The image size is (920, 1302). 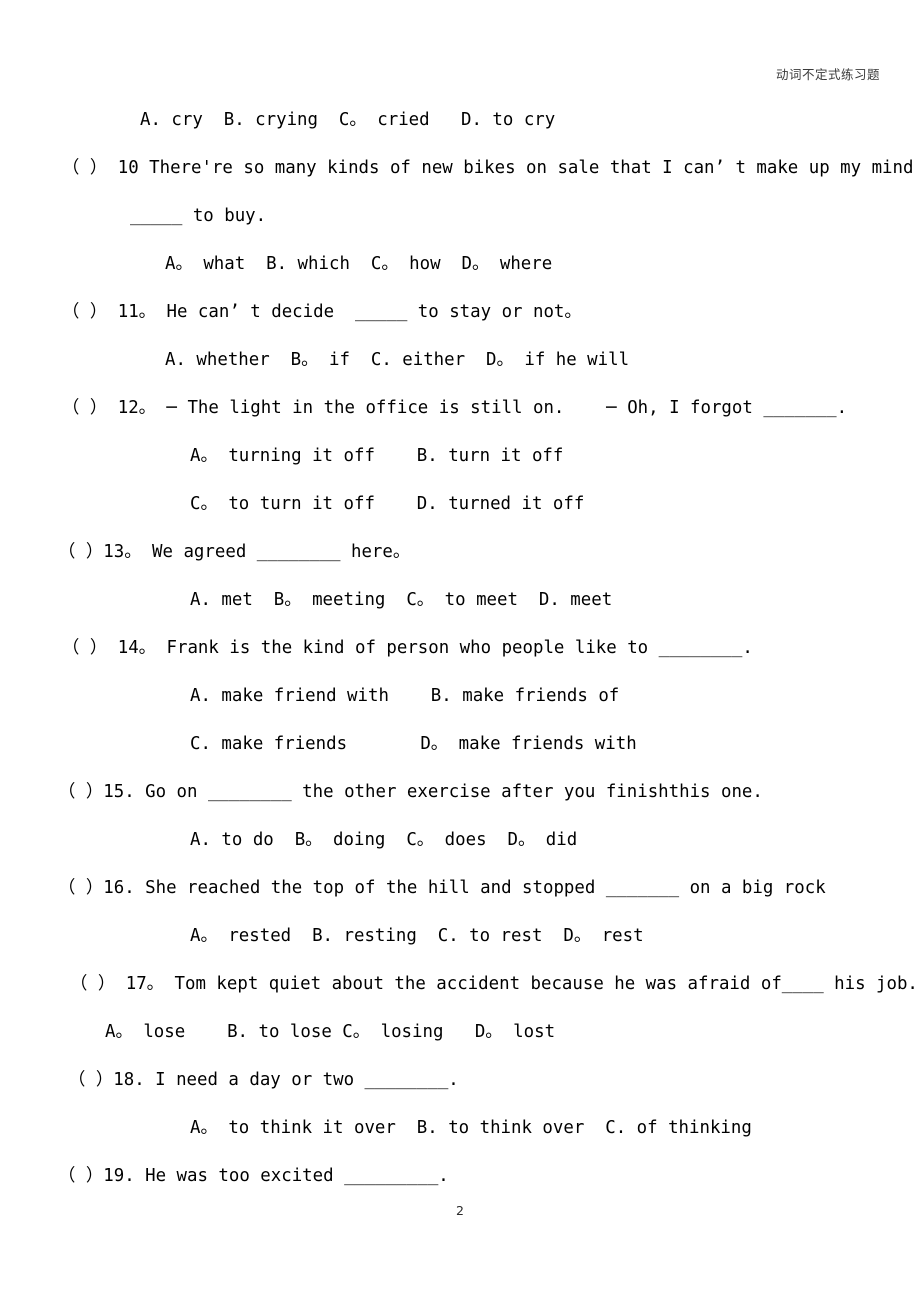 What do you see at coordinates (359, 264) in the screenshot?
I see `q10-options: A。 what B. which C。 how D。 where` at bounding box center [359, 264].